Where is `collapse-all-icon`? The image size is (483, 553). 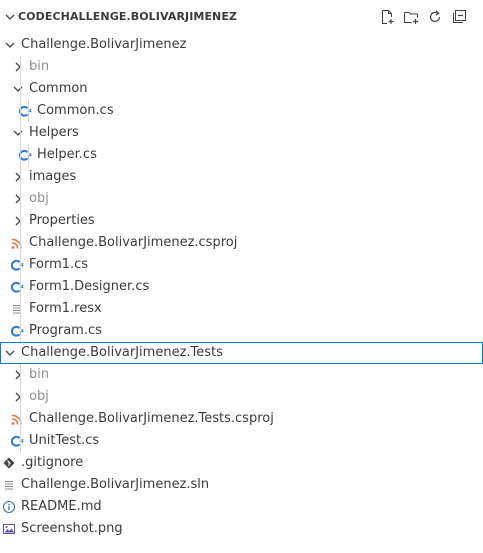 collapse-all-icon is located at coordinates (459, 17).